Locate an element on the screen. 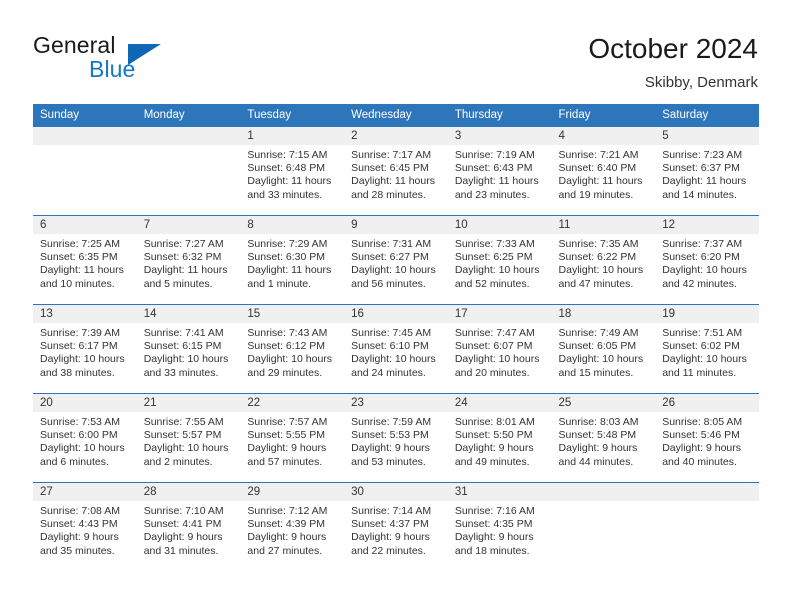 The width and height of the screenshot is (792, 612). sunset-text: Sunset: 5:55 PM is located at coordinates (286, 435).